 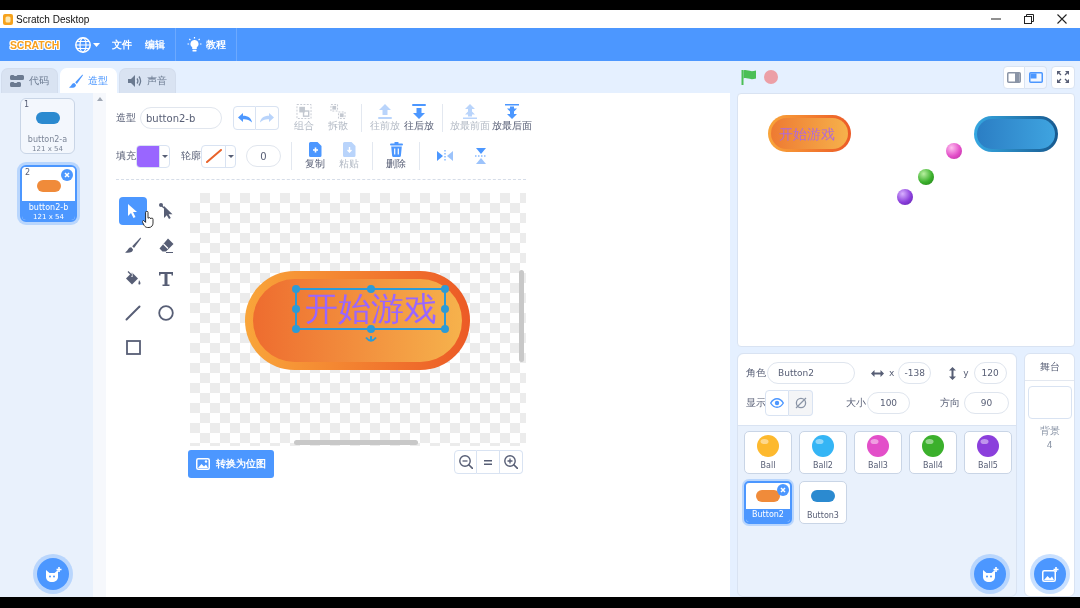 What do you see at coordinates (133, 279) in the screenshot?
I see `paint-bucket-icon` at bounding box center [133, 279].